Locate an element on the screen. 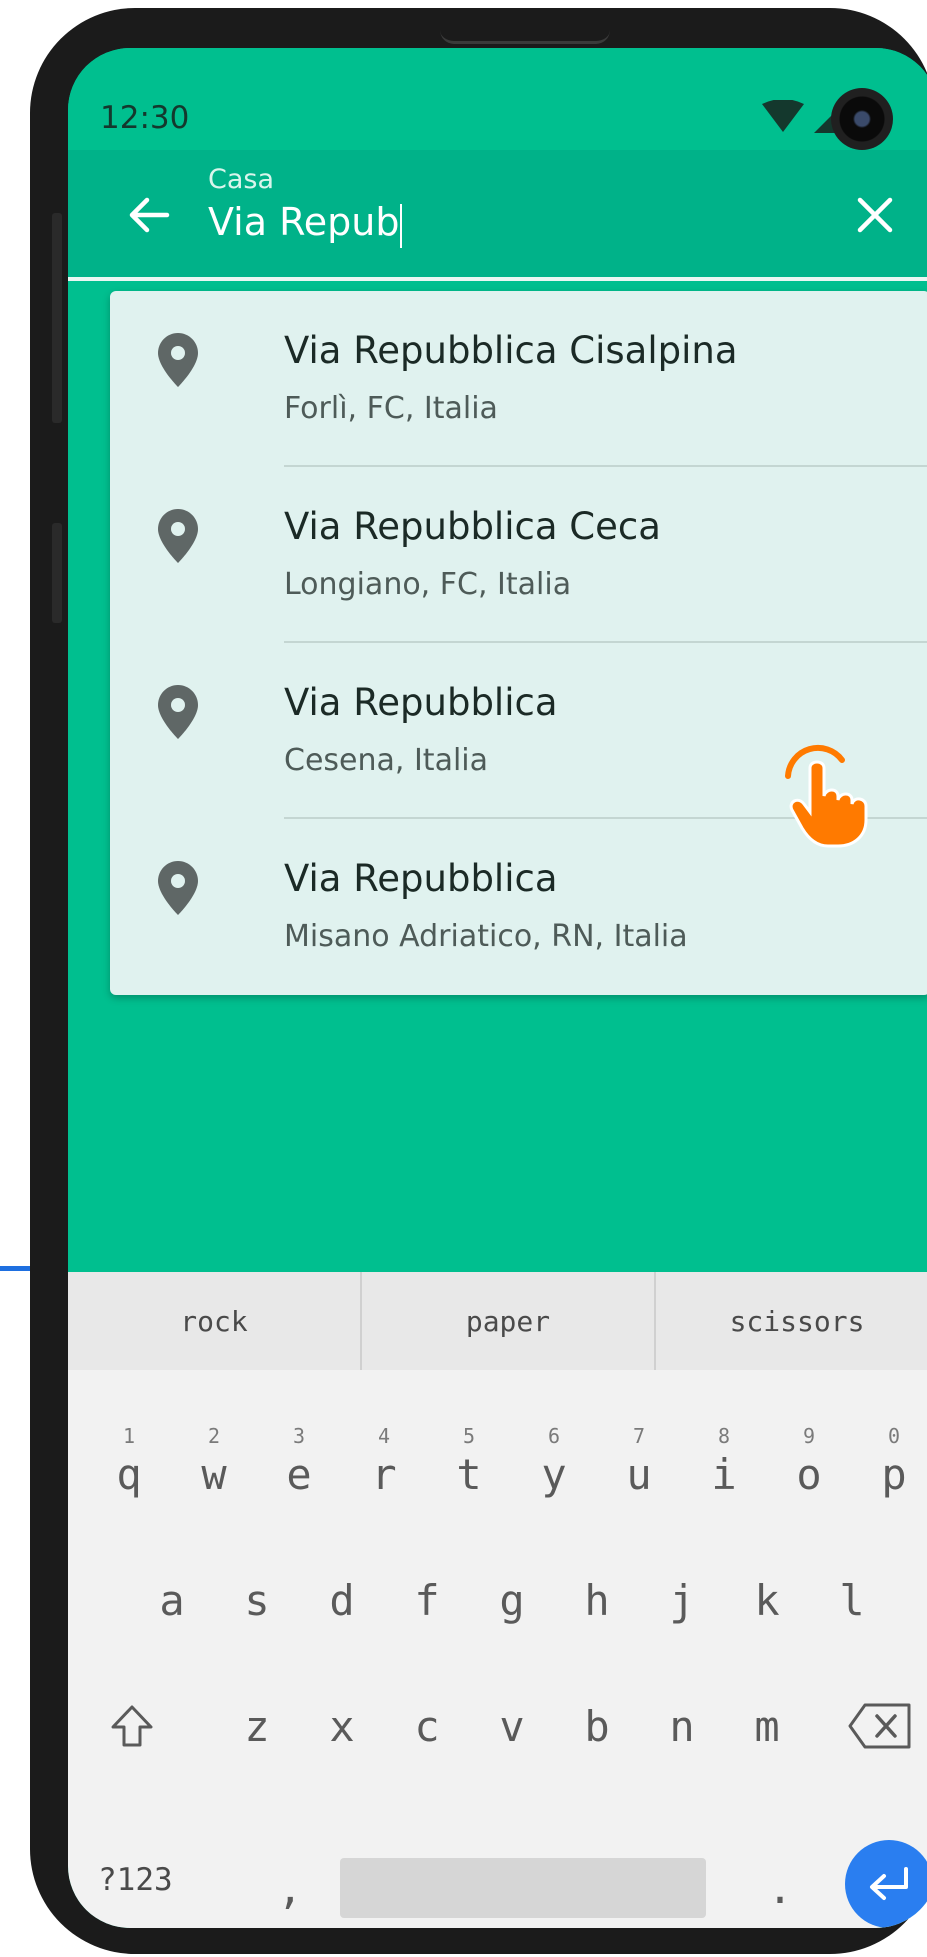  backspace-key is located at coordinates (880, 1726).